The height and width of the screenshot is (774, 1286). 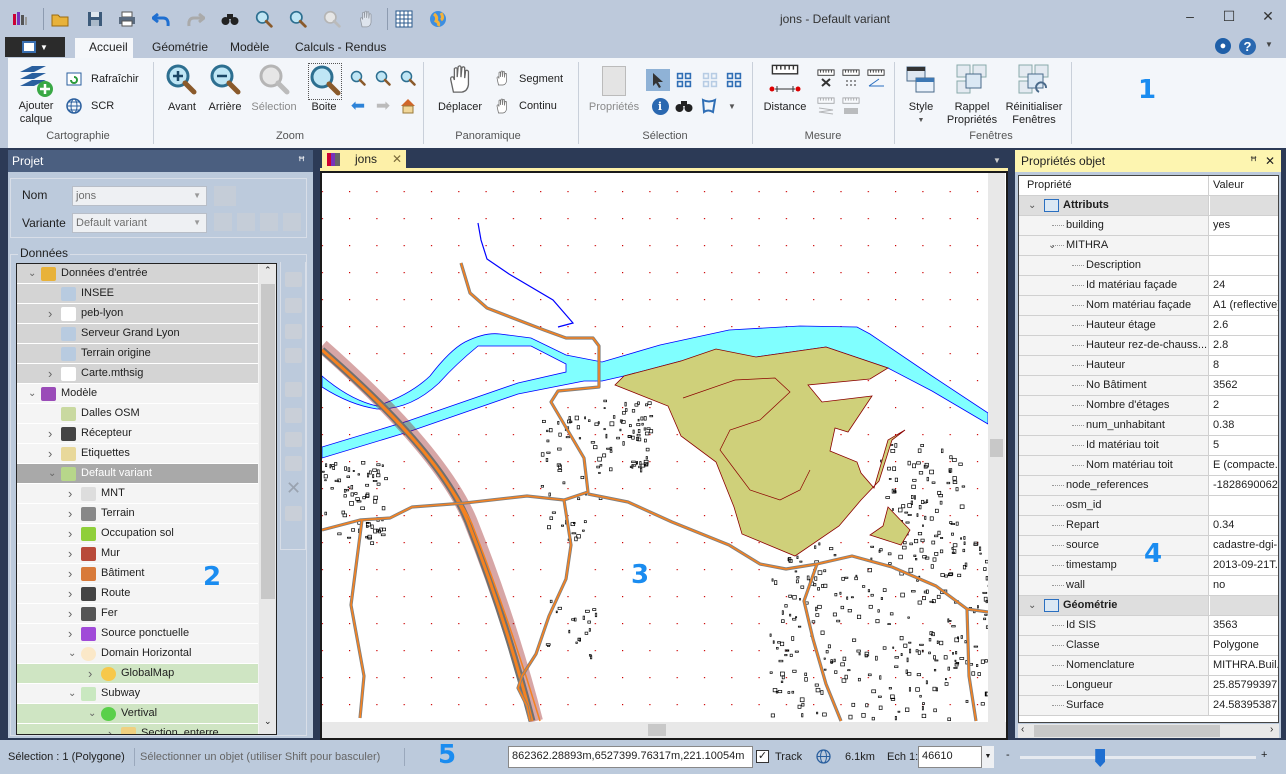 What do you see at coordinates (658, 80) in the screenshot?
I see `select-pointer-icon` at bounding box center [658, 80].